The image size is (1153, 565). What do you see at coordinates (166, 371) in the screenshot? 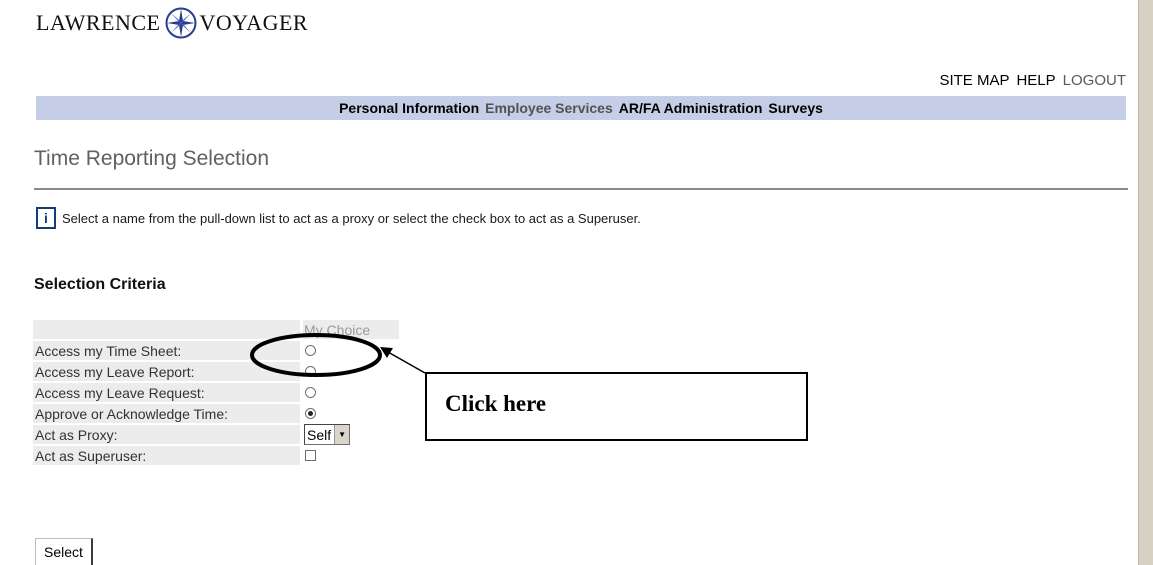
I see `row-label-leave-report: Access my Leave Report:` at bounding box center [166, 371].